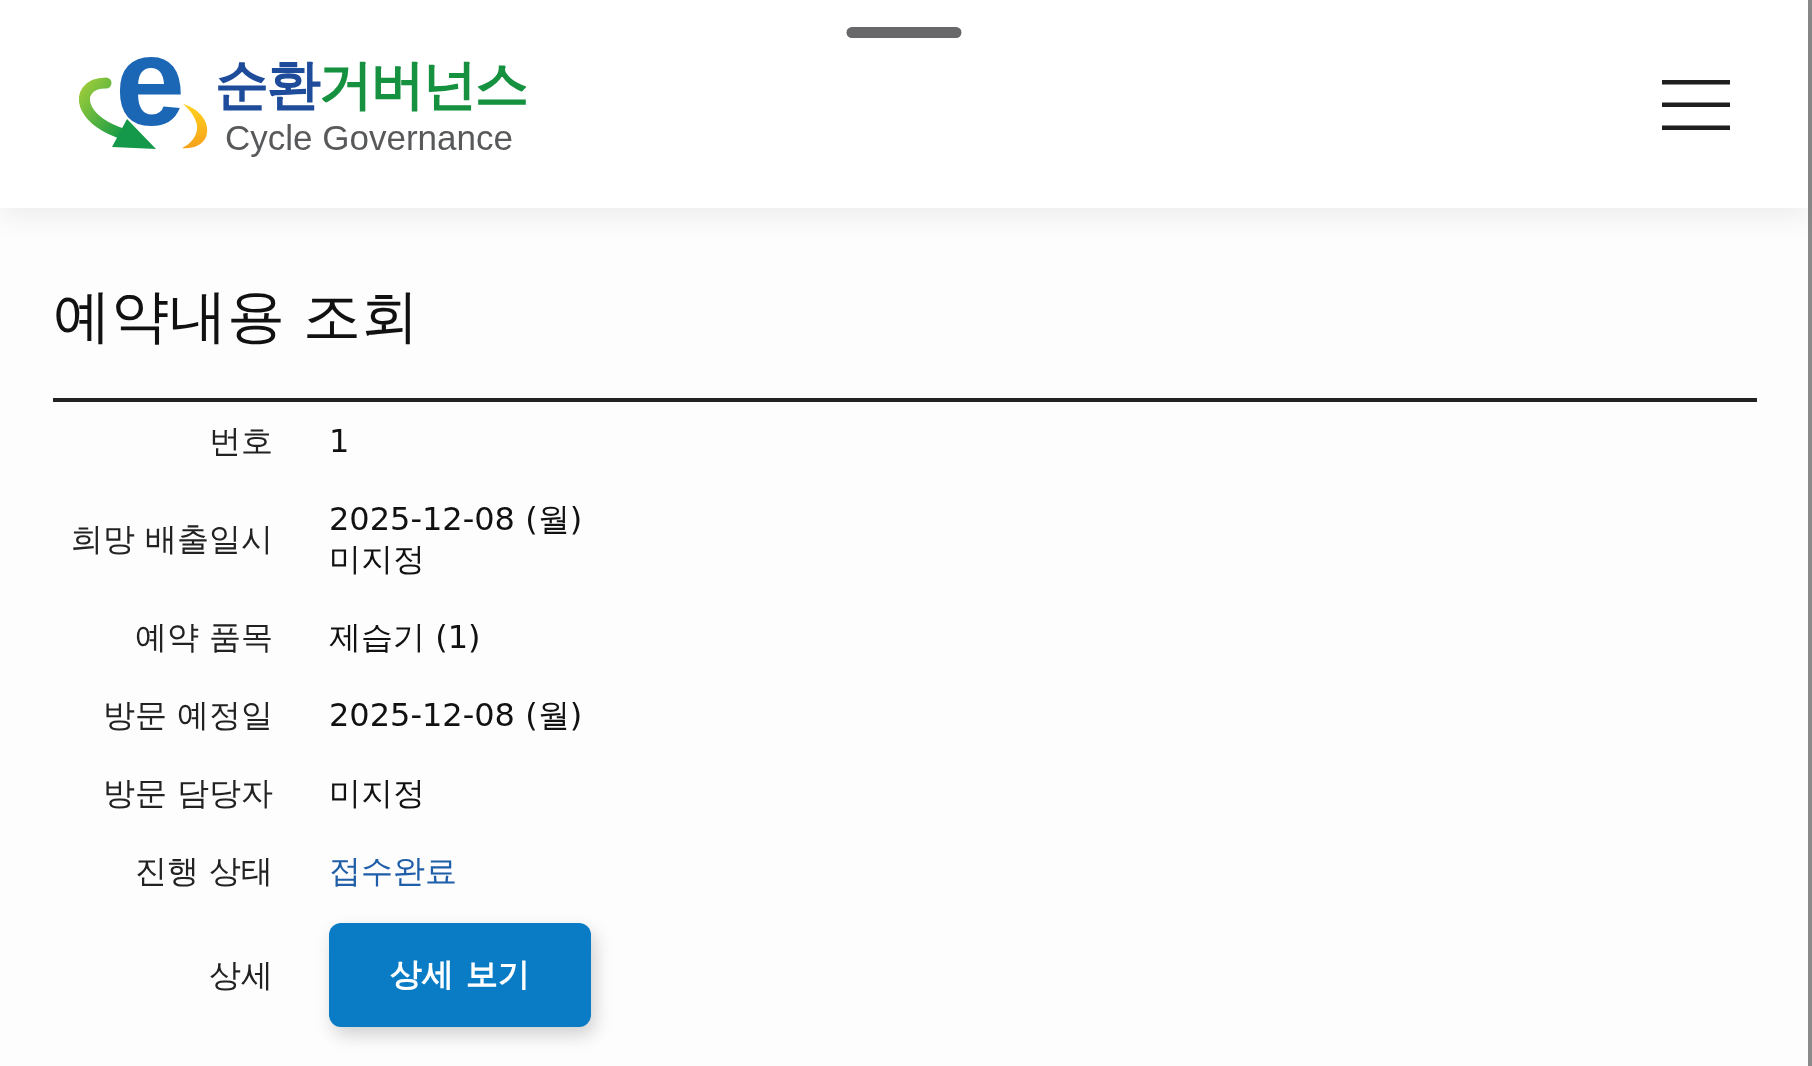  Describe the element at coordinates (241, 441) in the screenshot. I see `field-label: 번호` at that location.